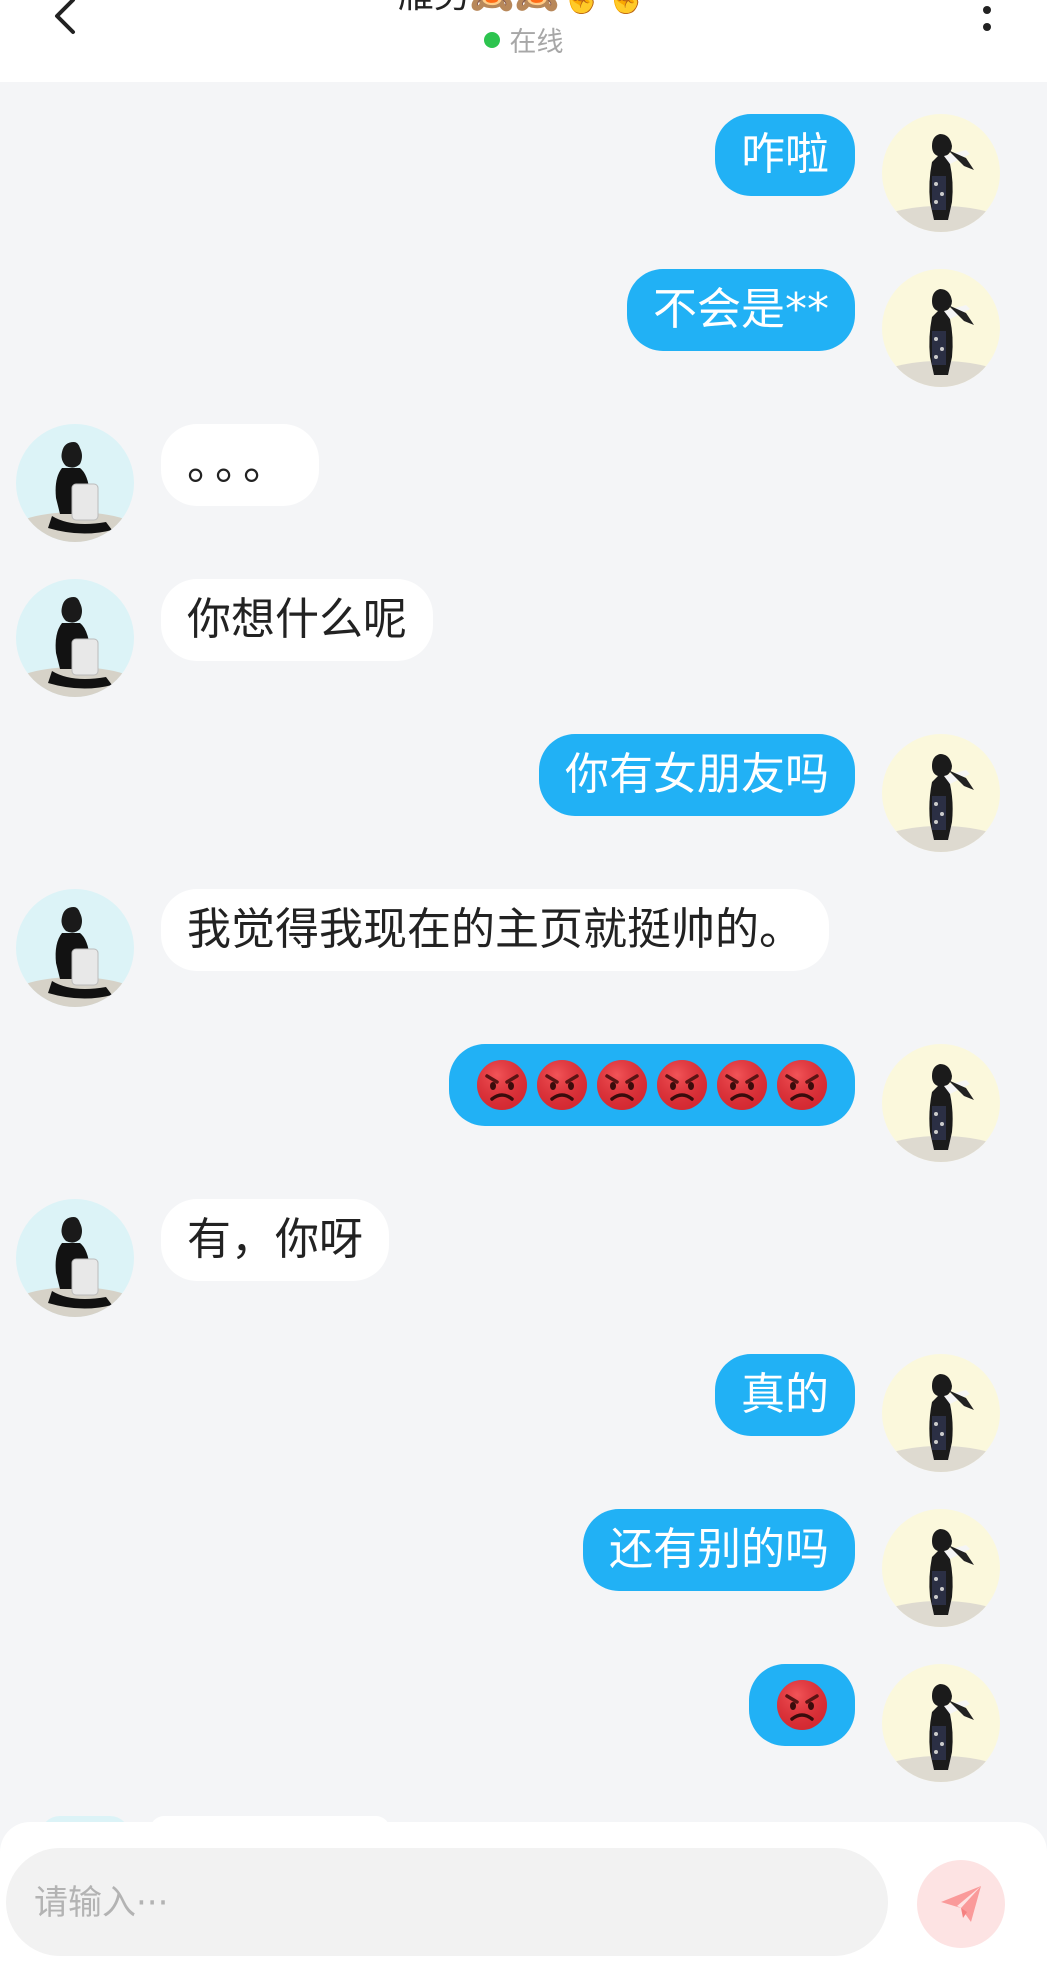 The image size is (1047, 1988). What do you see at coordinates (785, 155) in the screenshot?
I see `message-bubble: 咋啦` at bounding box center [785, 155].